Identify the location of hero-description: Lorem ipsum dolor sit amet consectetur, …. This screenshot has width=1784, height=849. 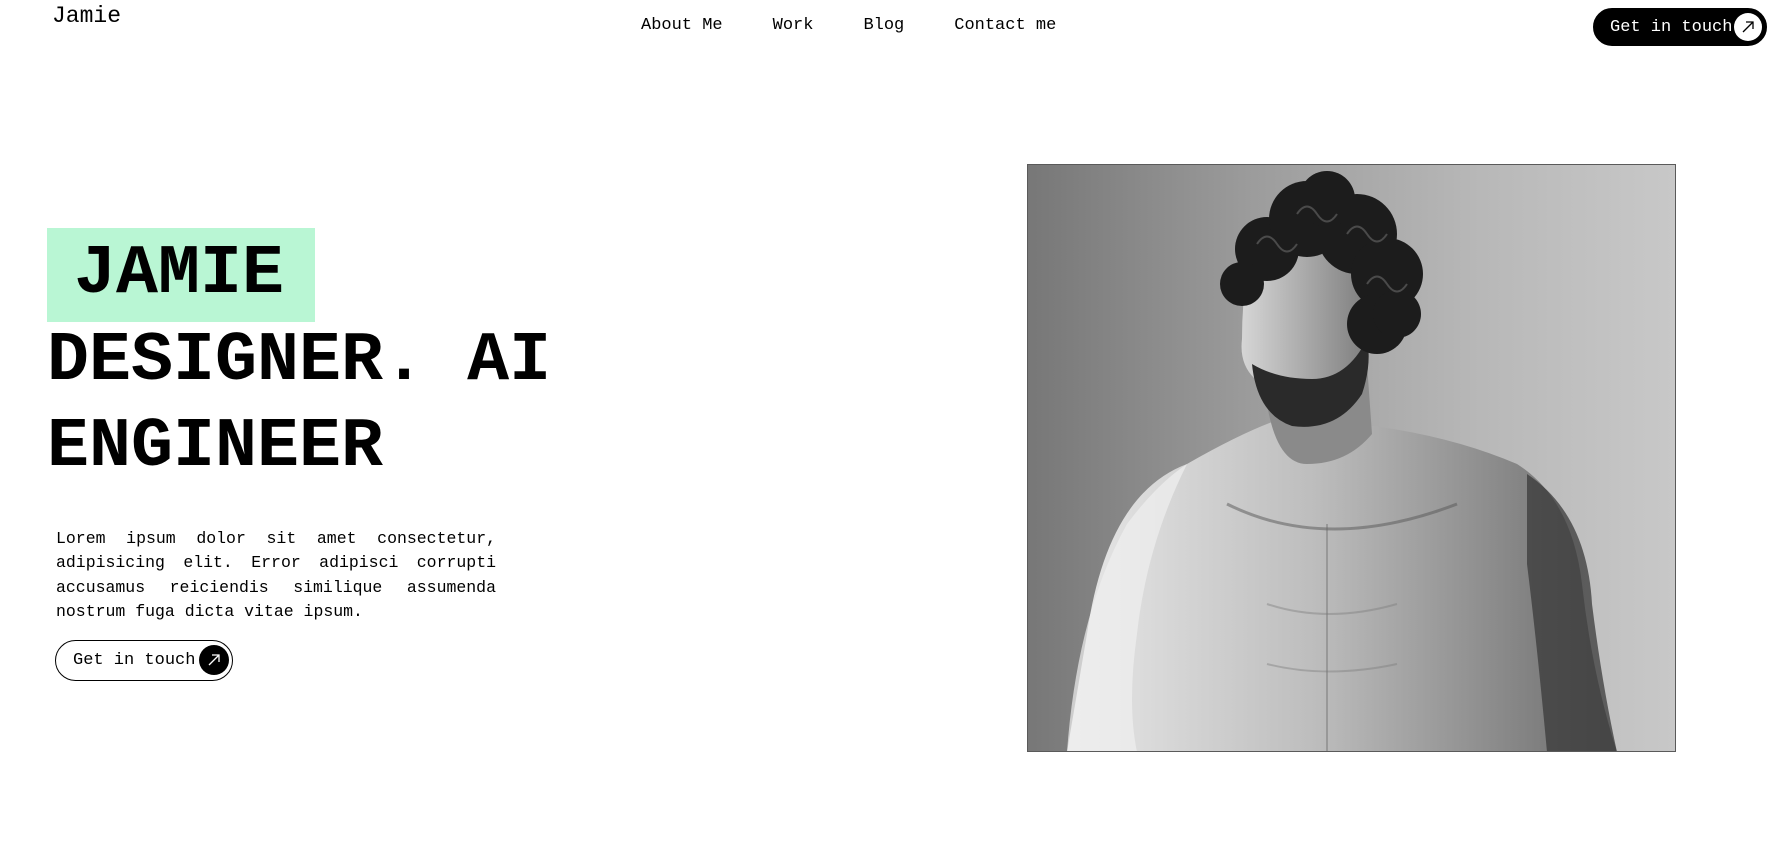
(276, 575).